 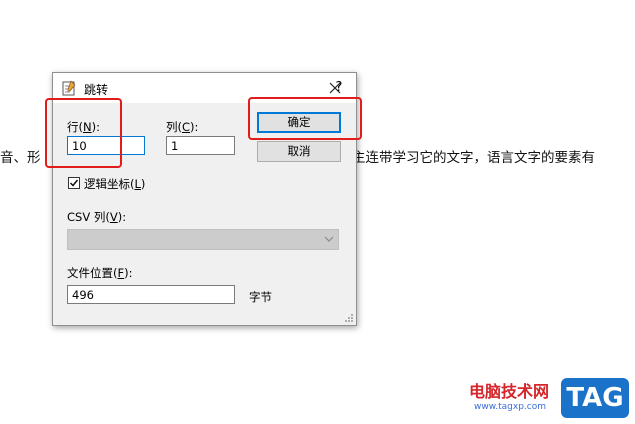 I want to click on watermark-url: www.tagxp.com, so click(x=510, y=407).